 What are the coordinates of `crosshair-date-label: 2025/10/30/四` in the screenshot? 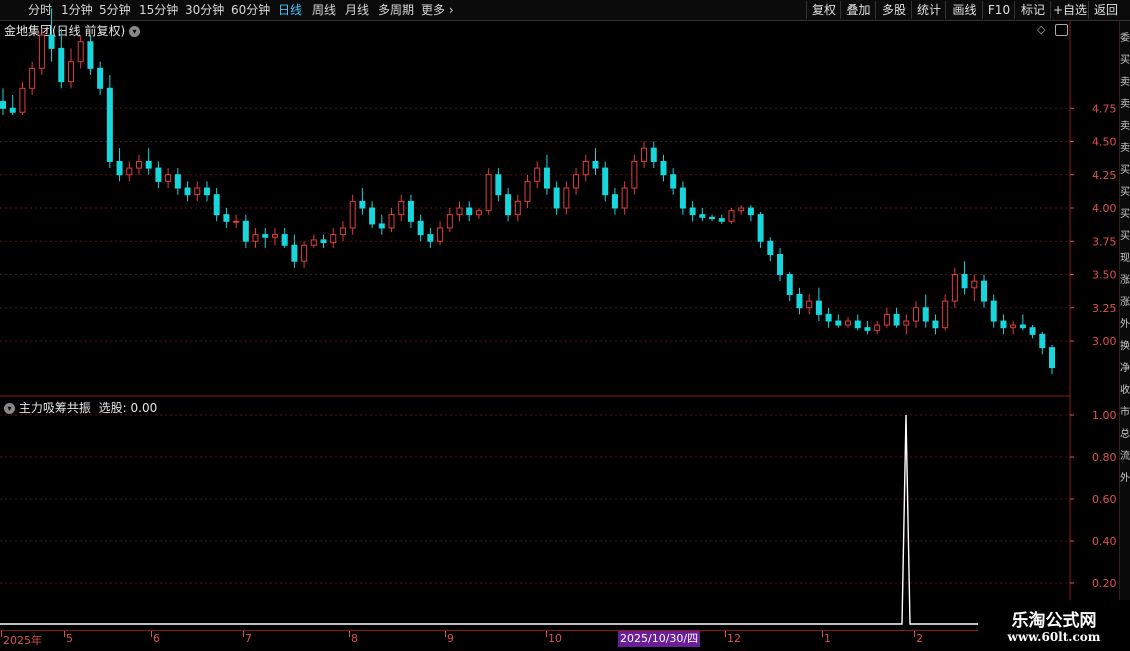 It's located at (659, 639).